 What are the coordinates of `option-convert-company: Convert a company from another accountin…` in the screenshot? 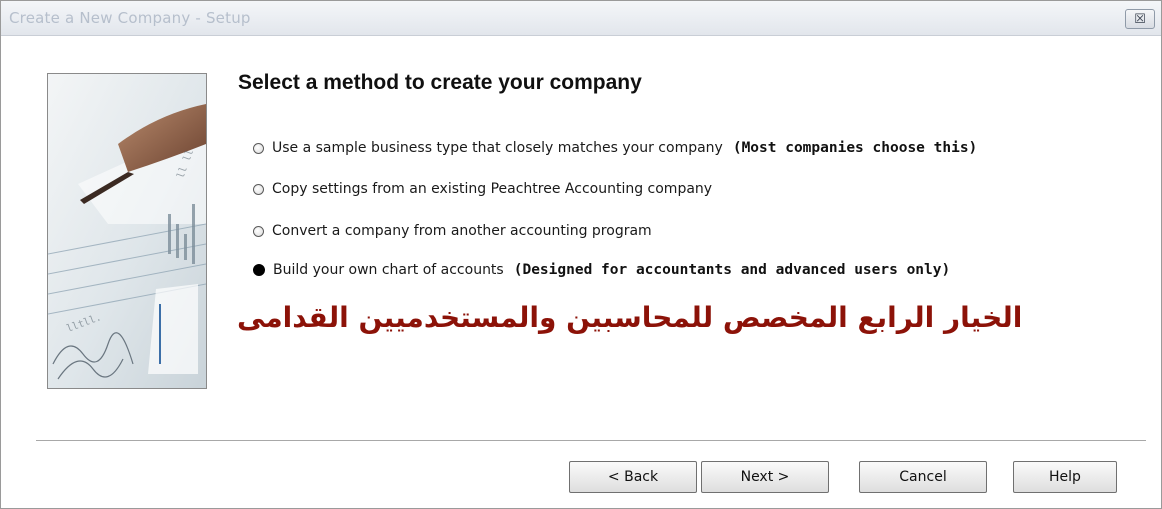 It's located at (452, 231).